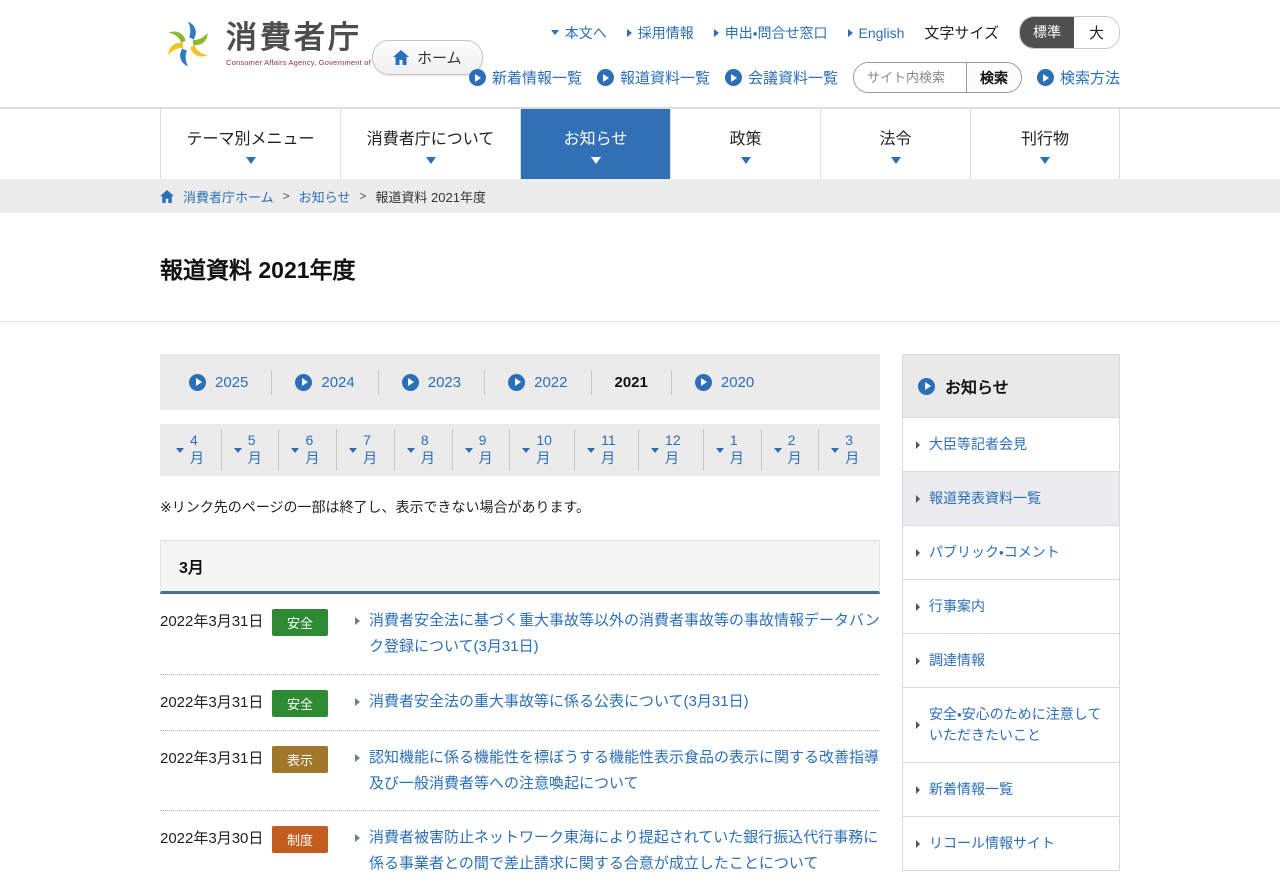 Image resolution: width=1280 pixels, height=891 pixels. I want to click on month-tab-jul: 7月, so click(366, 450).